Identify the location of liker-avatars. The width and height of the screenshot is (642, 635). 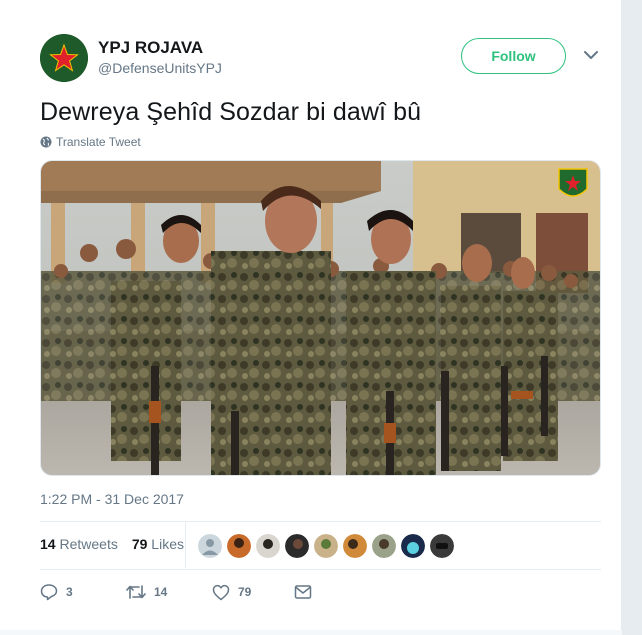
(326, 546).